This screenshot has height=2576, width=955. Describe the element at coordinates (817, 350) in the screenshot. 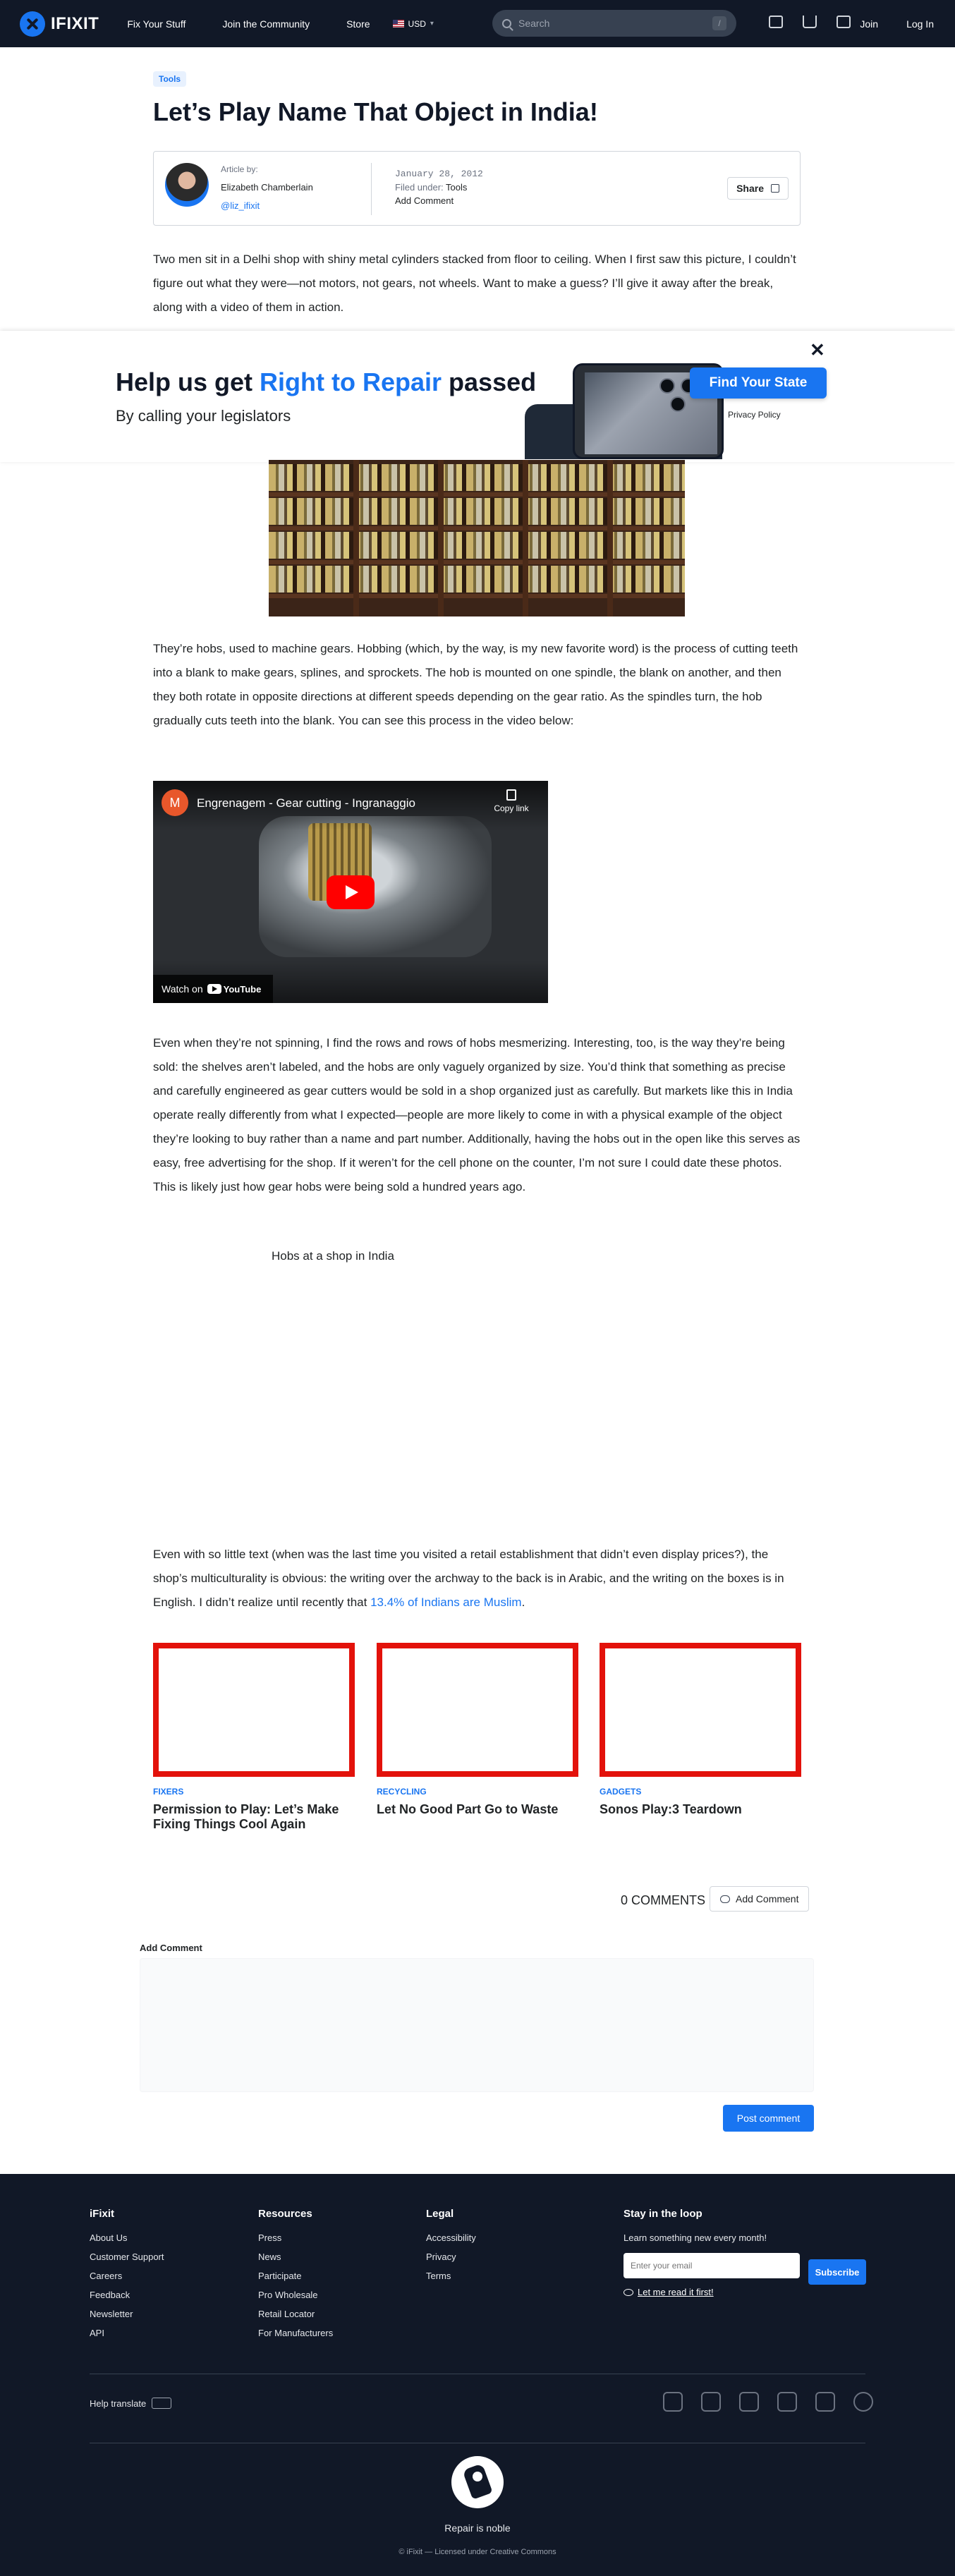

I see `close-banner-button: ✕` at that location.